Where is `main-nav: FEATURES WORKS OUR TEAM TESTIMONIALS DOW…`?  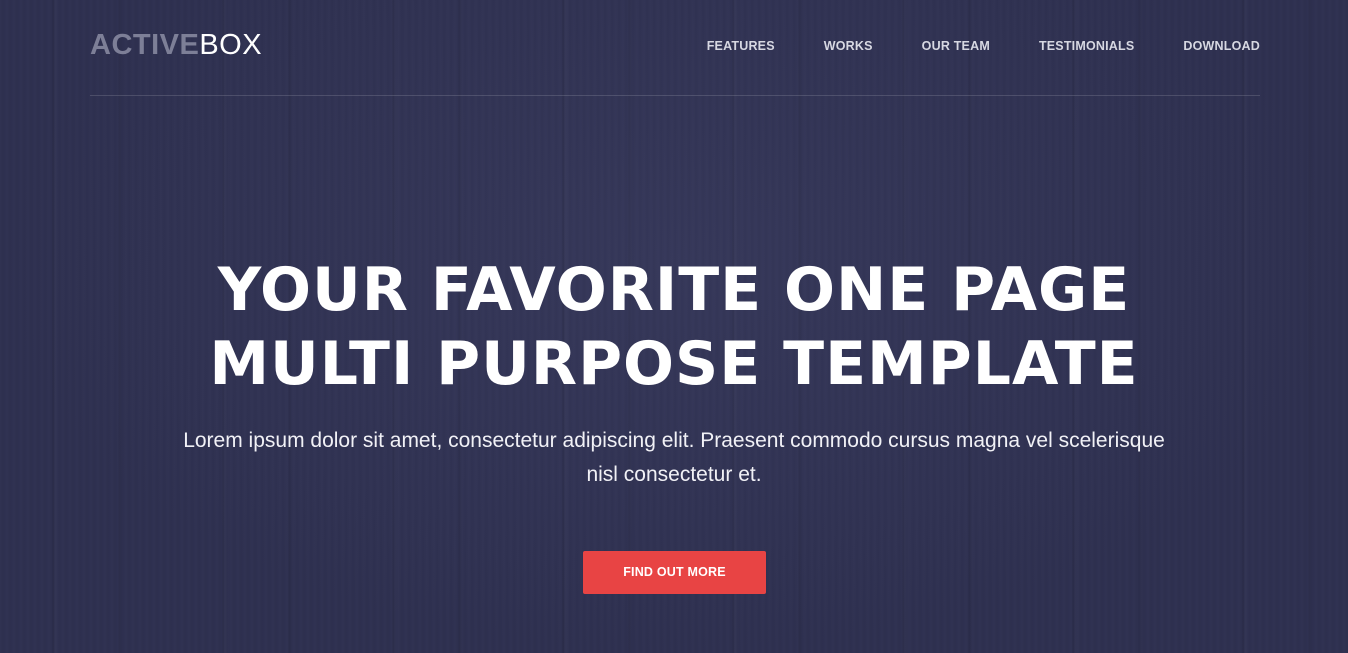 main-nav: FEATURES WORKS OUR TEAM TESTIMONIALS DOW… is located at coordinates (959, 46).